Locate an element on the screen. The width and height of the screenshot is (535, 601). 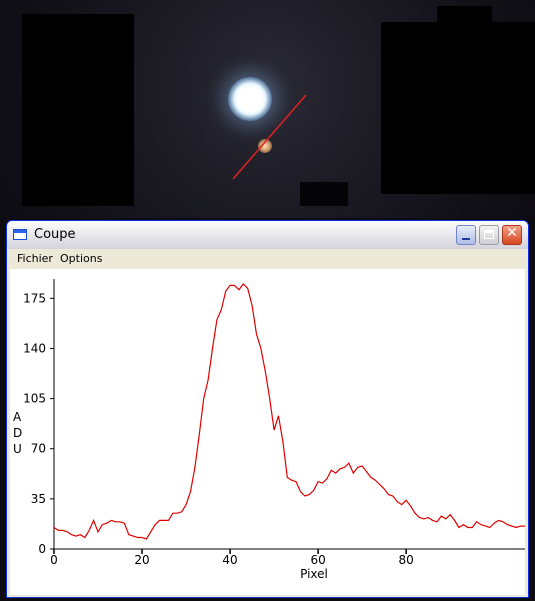
close-icon: ✕ is located at coordinates (512, 233).